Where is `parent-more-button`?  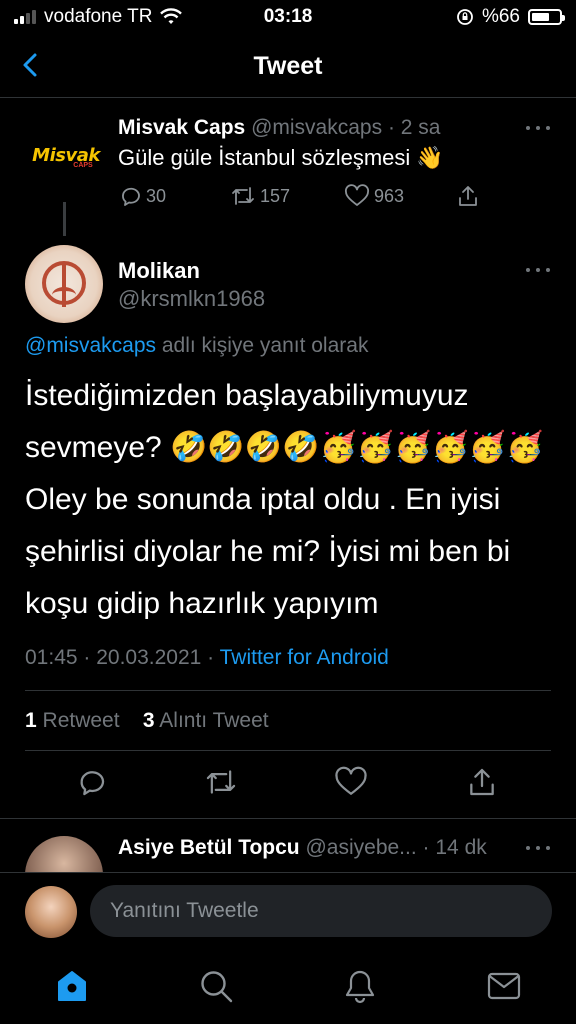 parent-more-button is located at coordinates (538, 128).